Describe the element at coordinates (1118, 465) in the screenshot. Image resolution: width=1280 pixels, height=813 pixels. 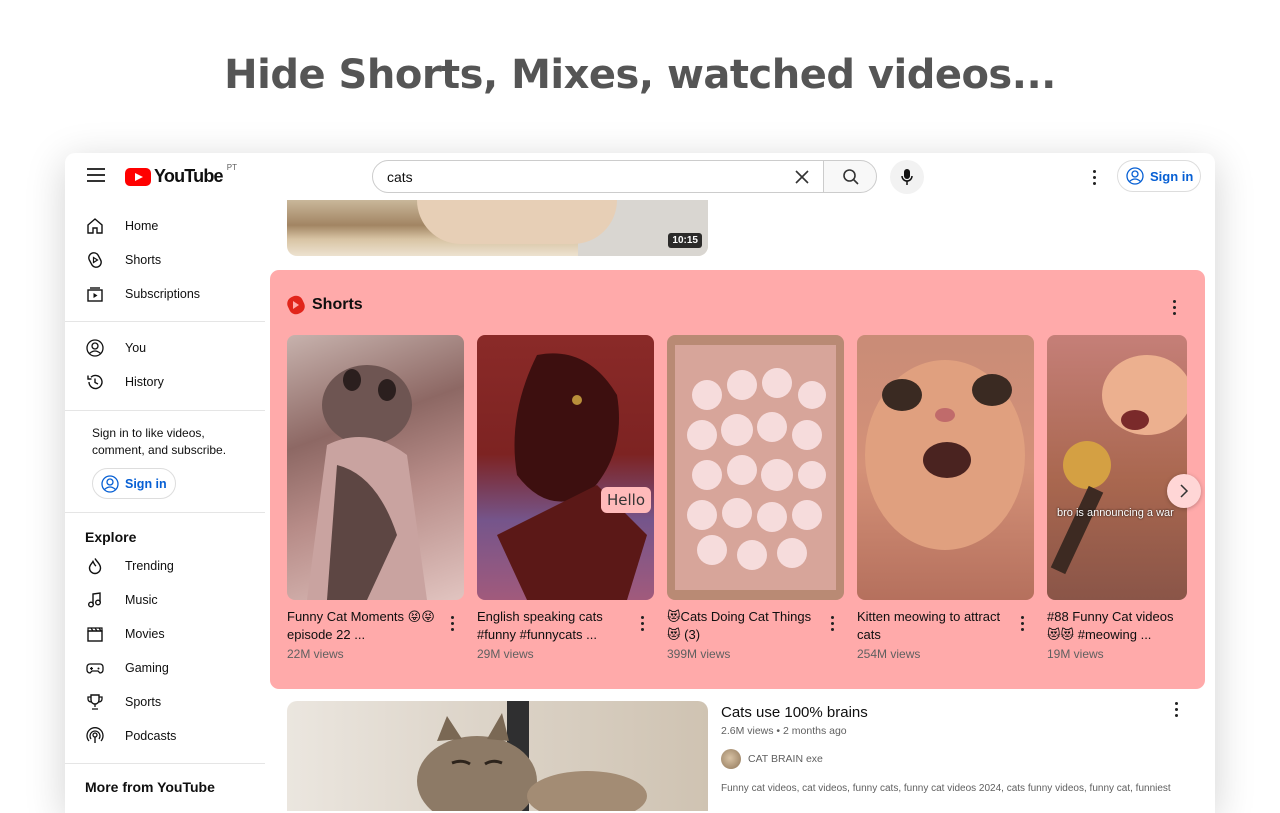
I see `singing-cat-image` at that location.